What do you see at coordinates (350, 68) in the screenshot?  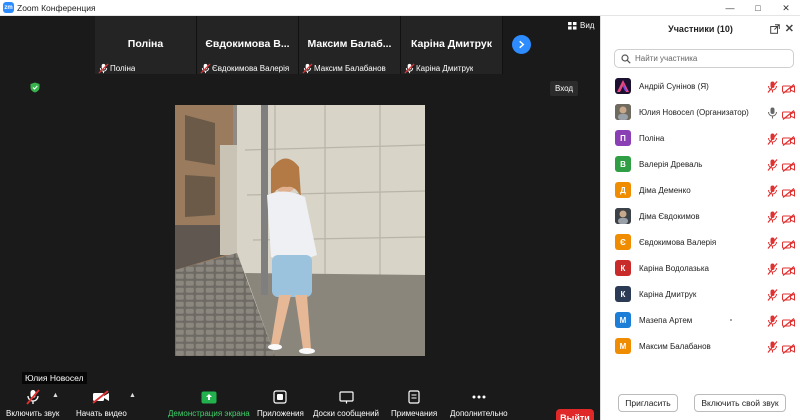 I see `thumbnail-name-label: Максим Балабанов` at bounding box center [350, 68].